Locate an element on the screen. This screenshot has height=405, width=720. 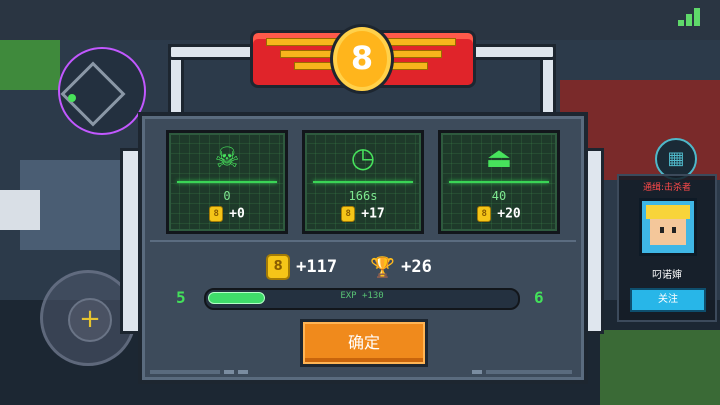
follow-button: 关注 is located at coordinates (668, 300).